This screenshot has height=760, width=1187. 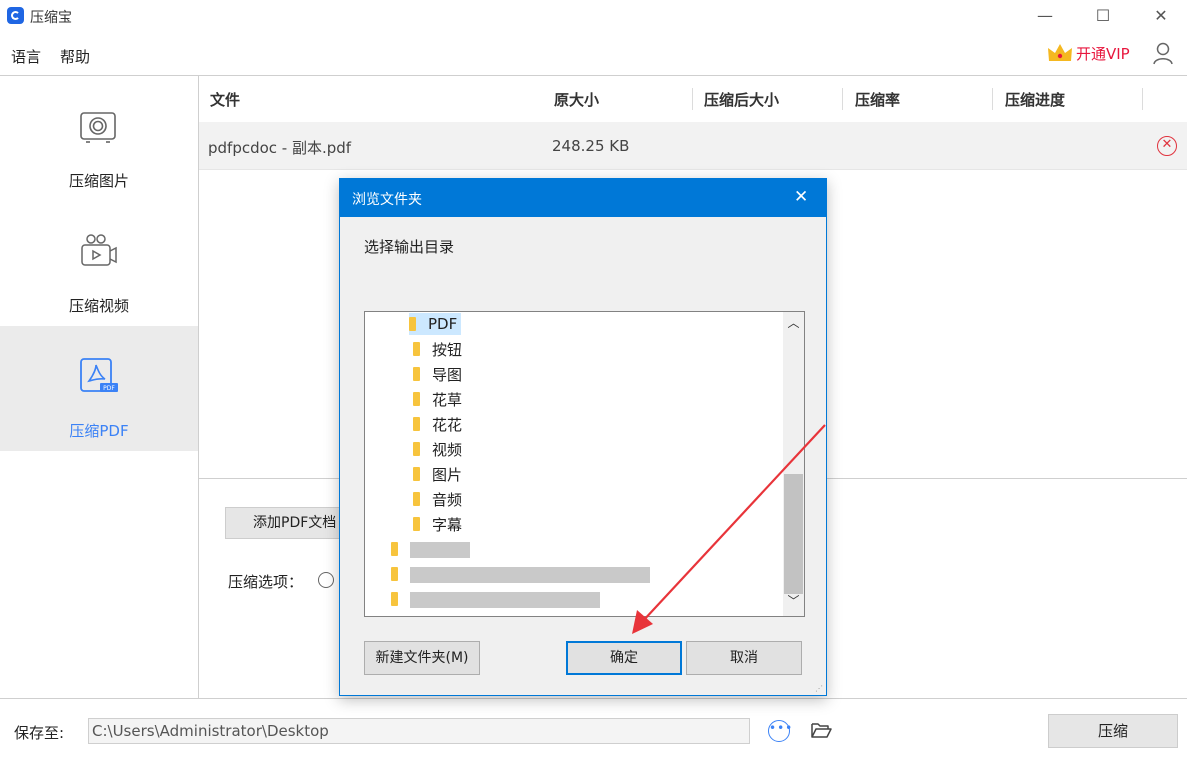 I want to click on remove-file-icon: ✕, so click(x=1167, y=146).